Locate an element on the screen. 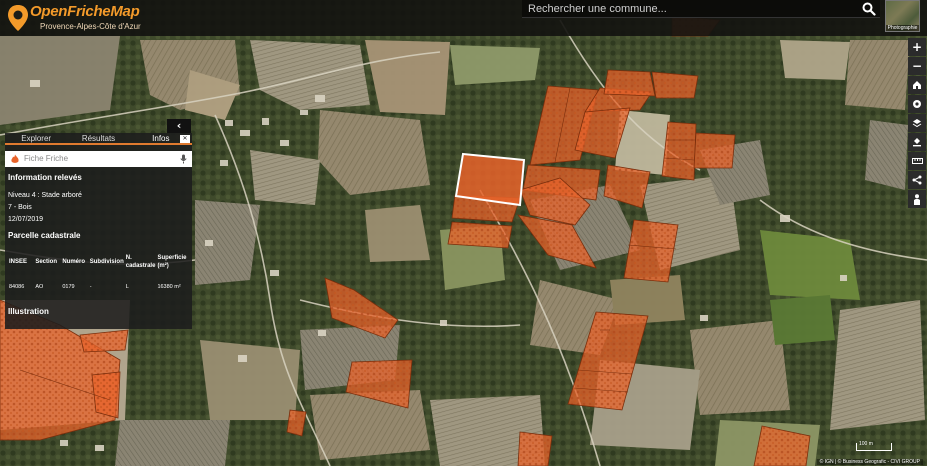 Image resolution: width=927 pixels, height=466 pixels. share-button is located at coordinates (917, 180).